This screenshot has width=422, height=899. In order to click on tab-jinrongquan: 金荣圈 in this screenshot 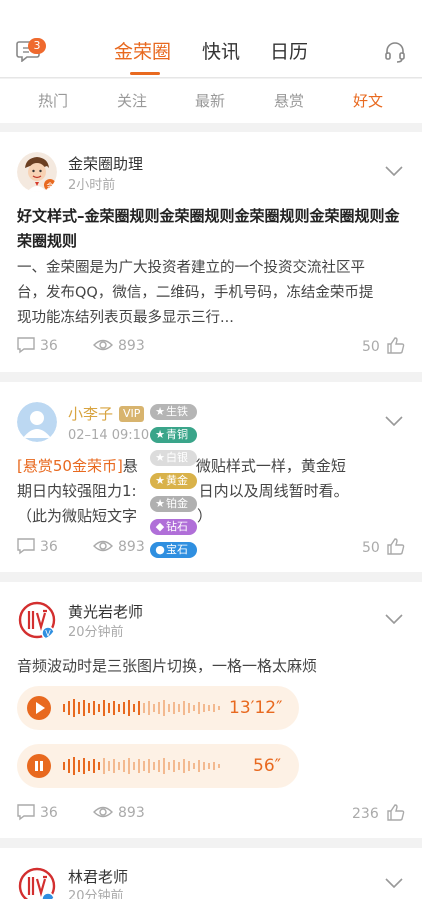, I will do `click(142, 52)`.